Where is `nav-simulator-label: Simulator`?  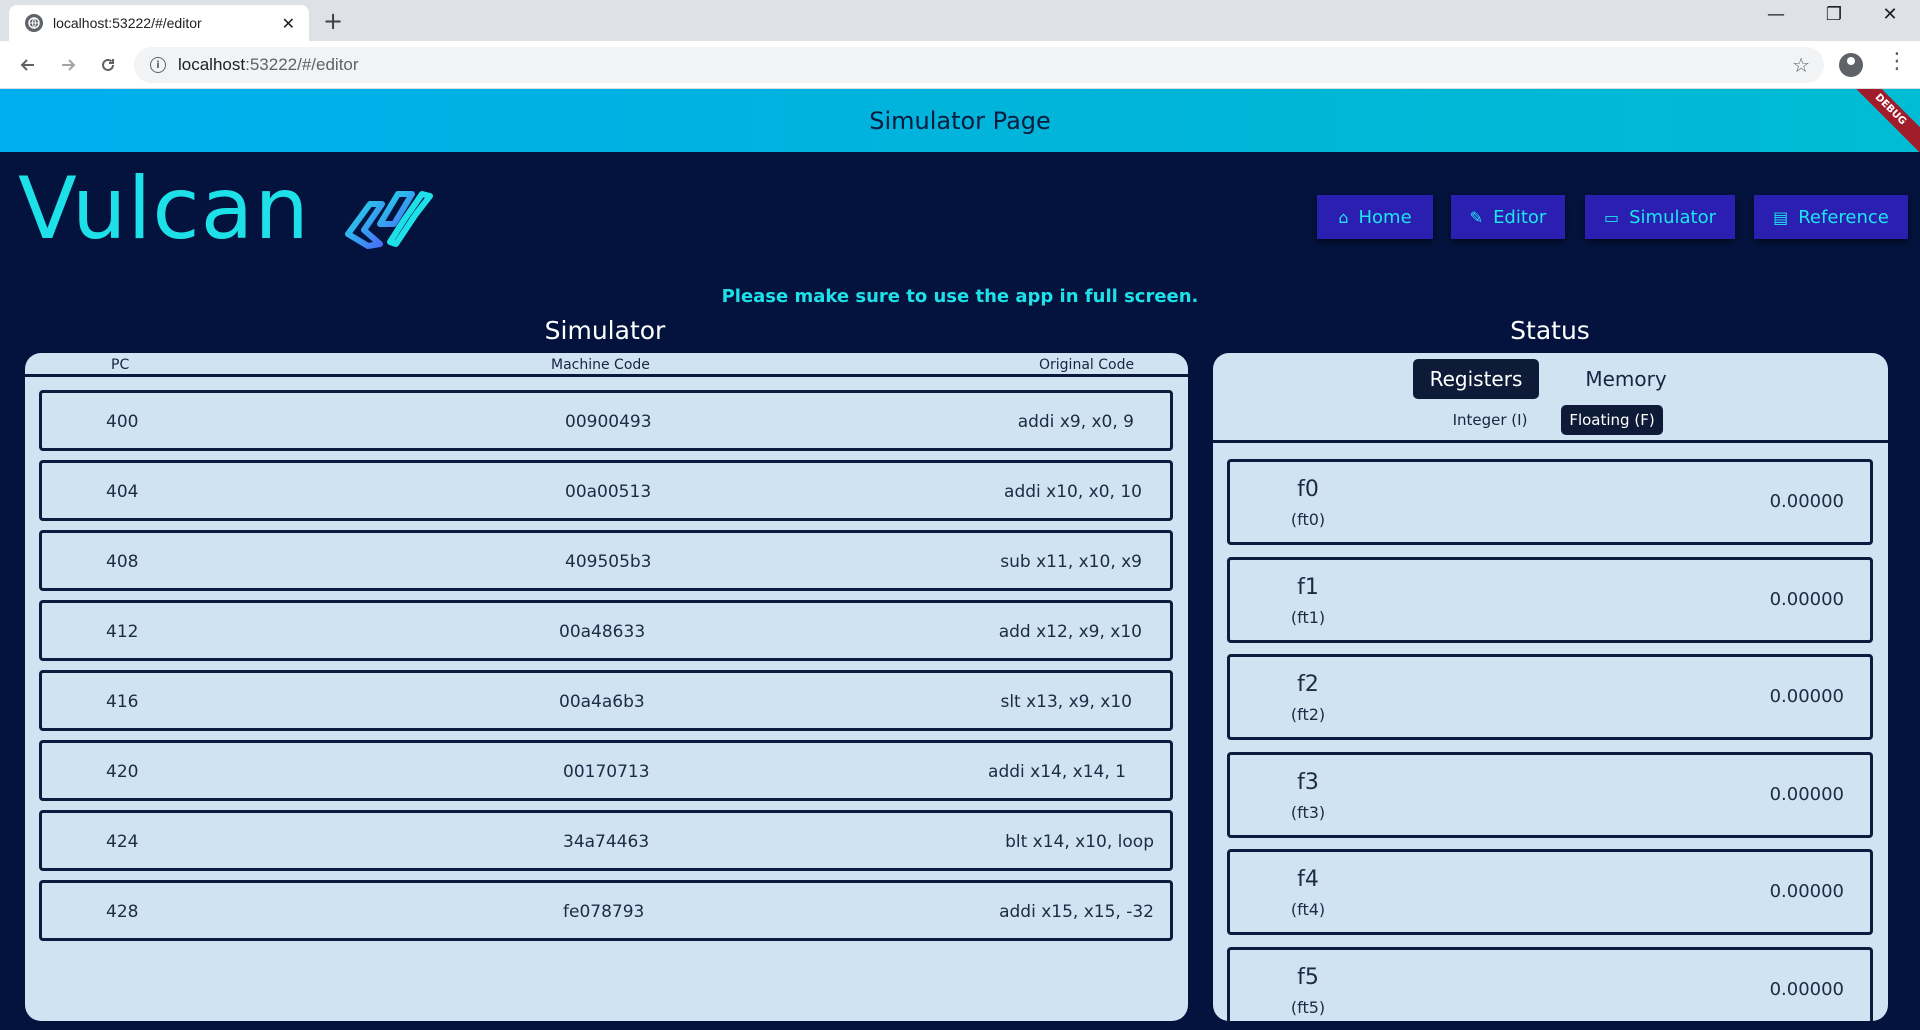 nav-simulator-label: Simulator is located at coordinates (1672, 217).